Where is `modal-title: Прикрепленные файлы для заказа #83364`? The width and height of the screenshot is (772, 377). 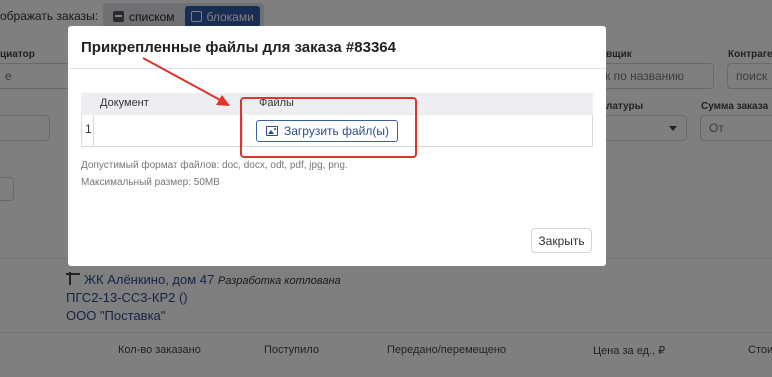
modal-title: Прикрепленные файлы для заказа #83364 is located at coordinates (238, 47).